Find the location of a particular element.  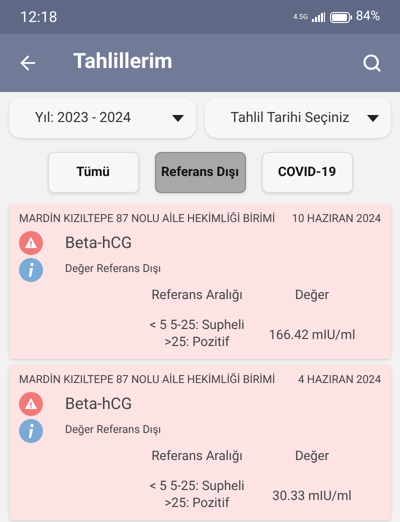

status-time: 12:18 is located at coordinates (39, 17).